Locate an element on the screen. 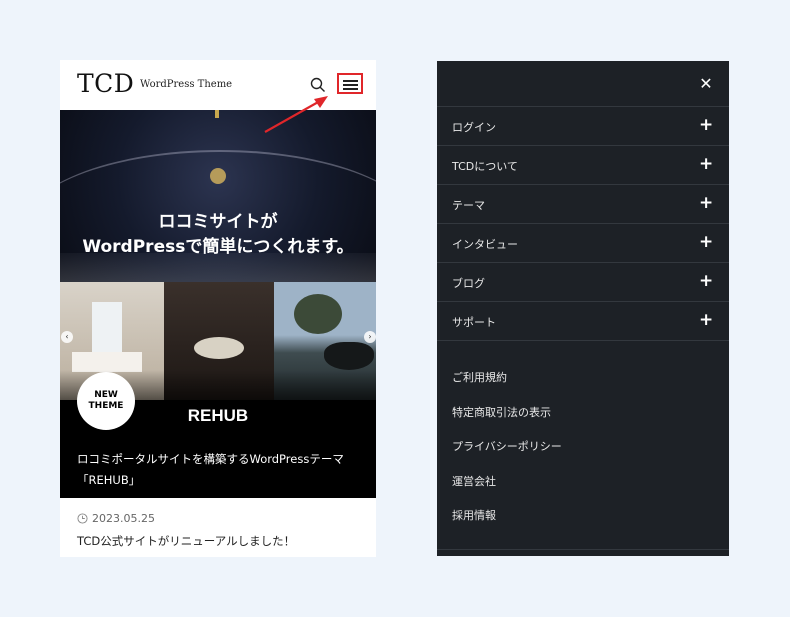 This screenshot has height=617, width=790. hero-headline-line2: WordPressで簡単につくれます。 is located at coordinates (218, 247).